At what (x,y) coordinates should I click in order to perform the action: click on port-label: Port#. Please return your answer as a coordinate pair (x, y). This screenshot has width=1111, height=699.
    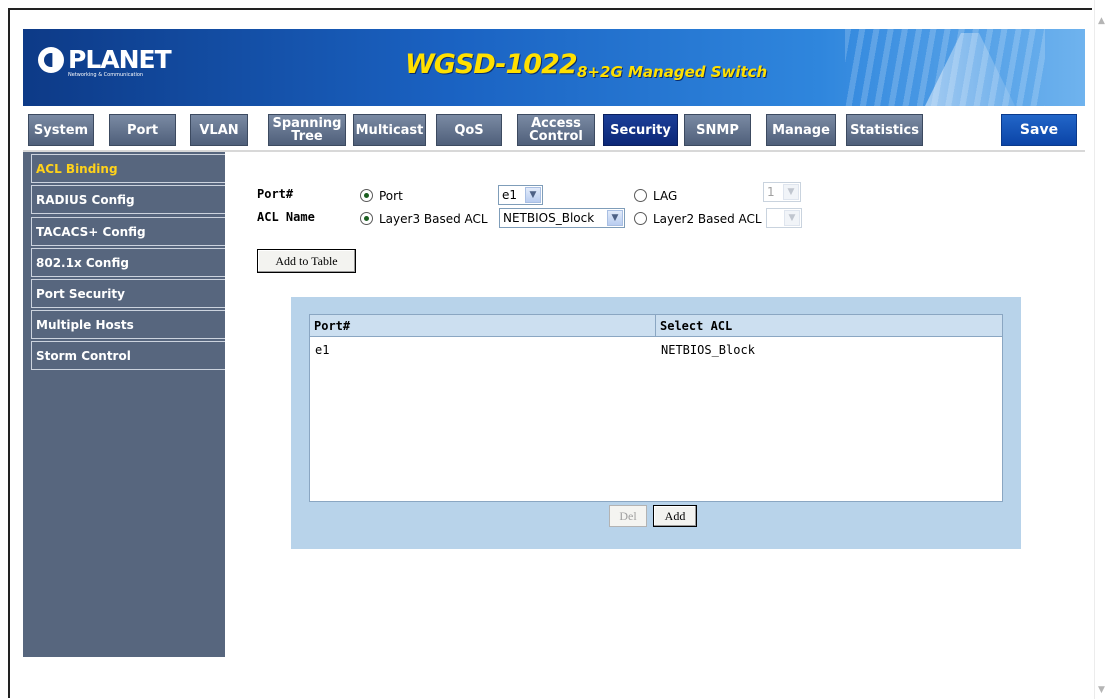
    Looking at the image, I should click on (275, 194).